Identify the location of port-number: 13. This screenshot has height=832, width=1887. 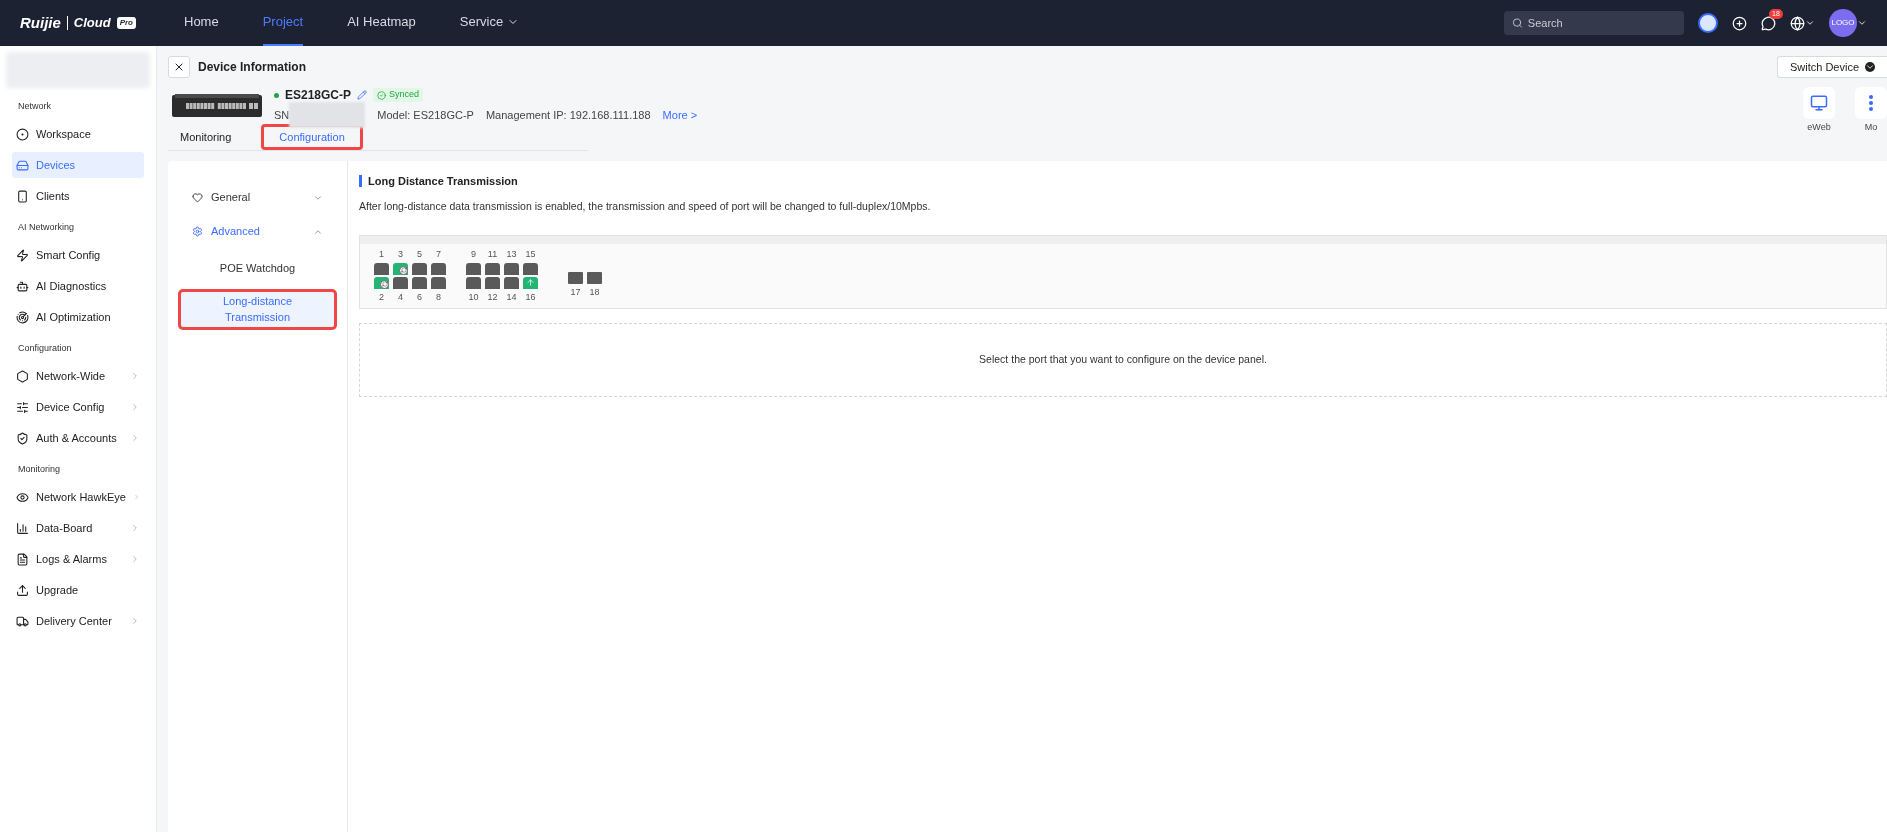
(511, 254).